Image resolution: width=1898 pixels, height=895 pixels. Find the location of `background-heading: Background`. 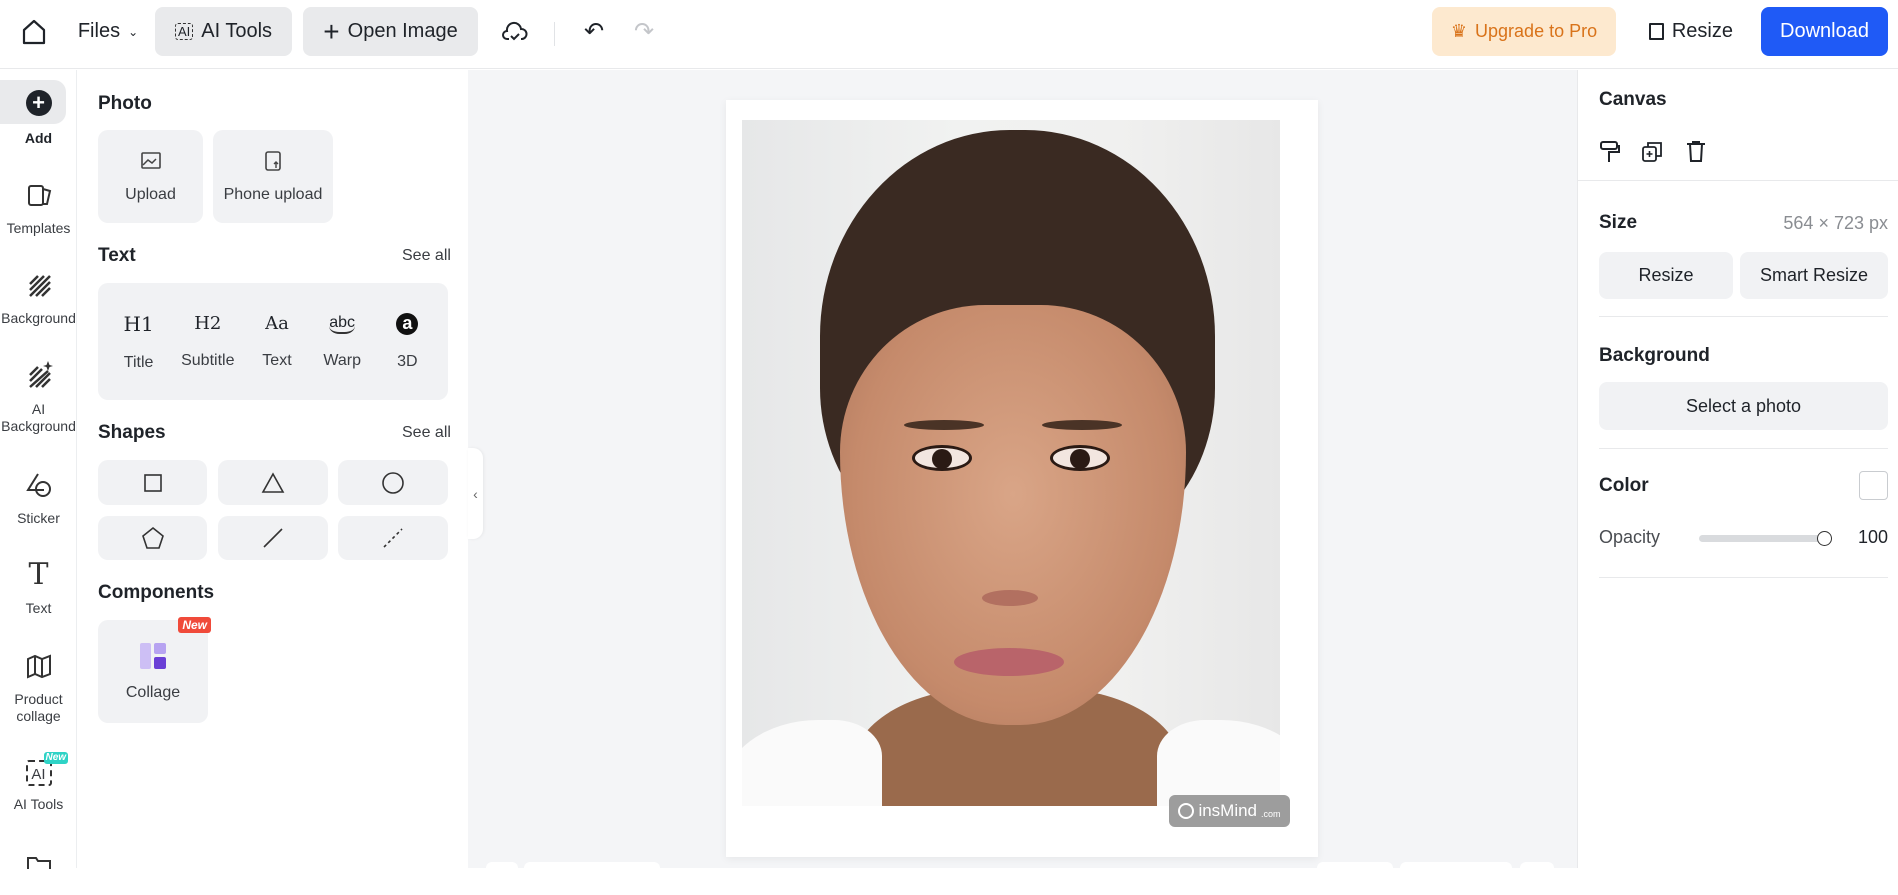

background-heading: Background is located at coordinates (1654, 355).